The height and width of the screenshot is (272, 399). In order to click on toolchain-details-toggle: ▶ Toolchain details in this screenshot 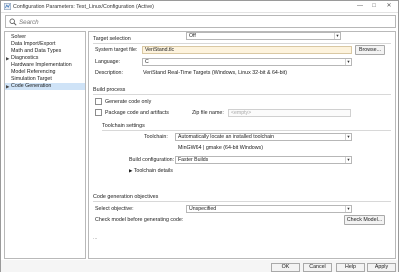, I will do `click(151, 171)`.